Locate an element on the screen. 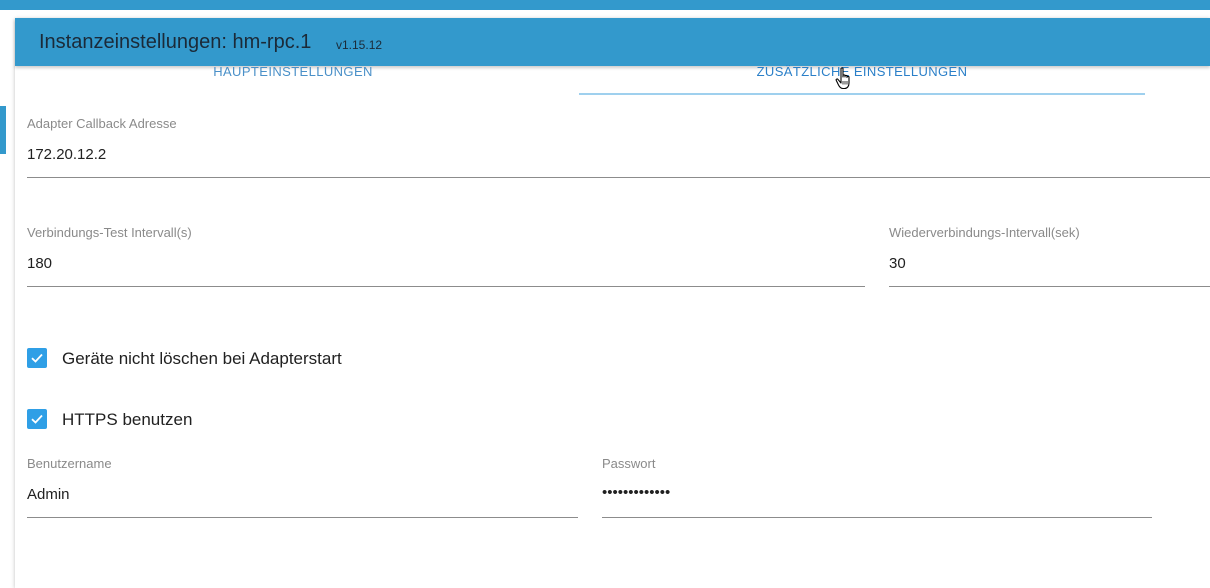 The width and height of the screenshot is (1210, 588). top-app-bar-edge is located at coordinates (605, 5).